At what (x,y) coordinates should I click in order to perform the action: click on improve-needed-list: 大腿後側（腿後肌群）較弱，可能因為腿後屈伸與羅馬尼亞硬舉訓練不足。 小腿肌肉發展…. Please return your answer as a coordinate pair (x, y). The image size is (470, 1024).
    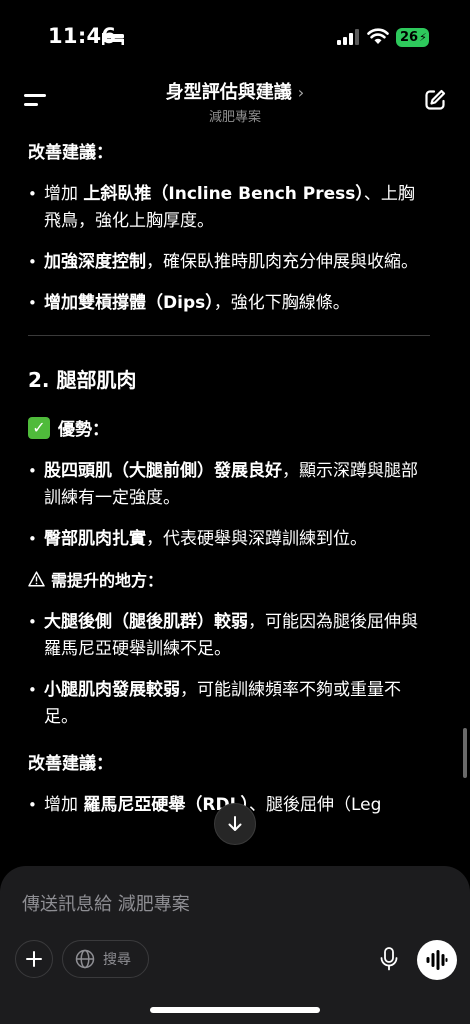
    Looking at the image, I should click on (229, 670).